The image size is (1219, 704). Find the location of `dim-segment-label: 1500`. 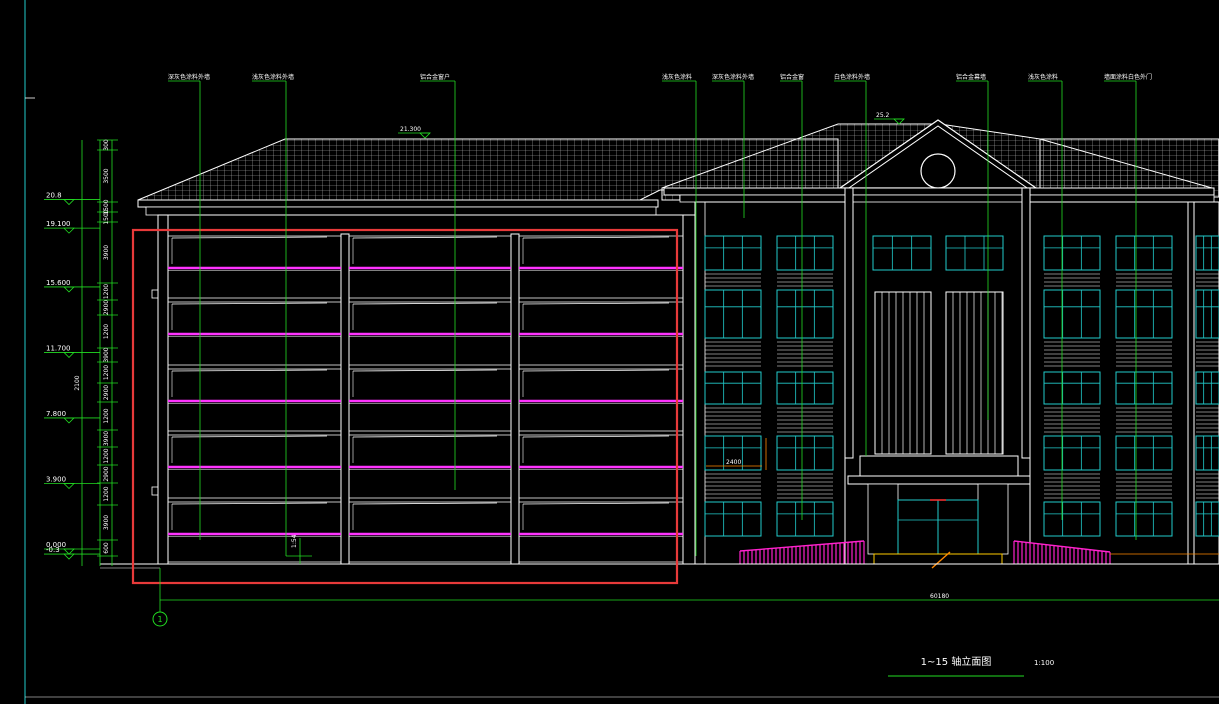

dim-segment-label: 1500 is located at coordinates (106, 216).